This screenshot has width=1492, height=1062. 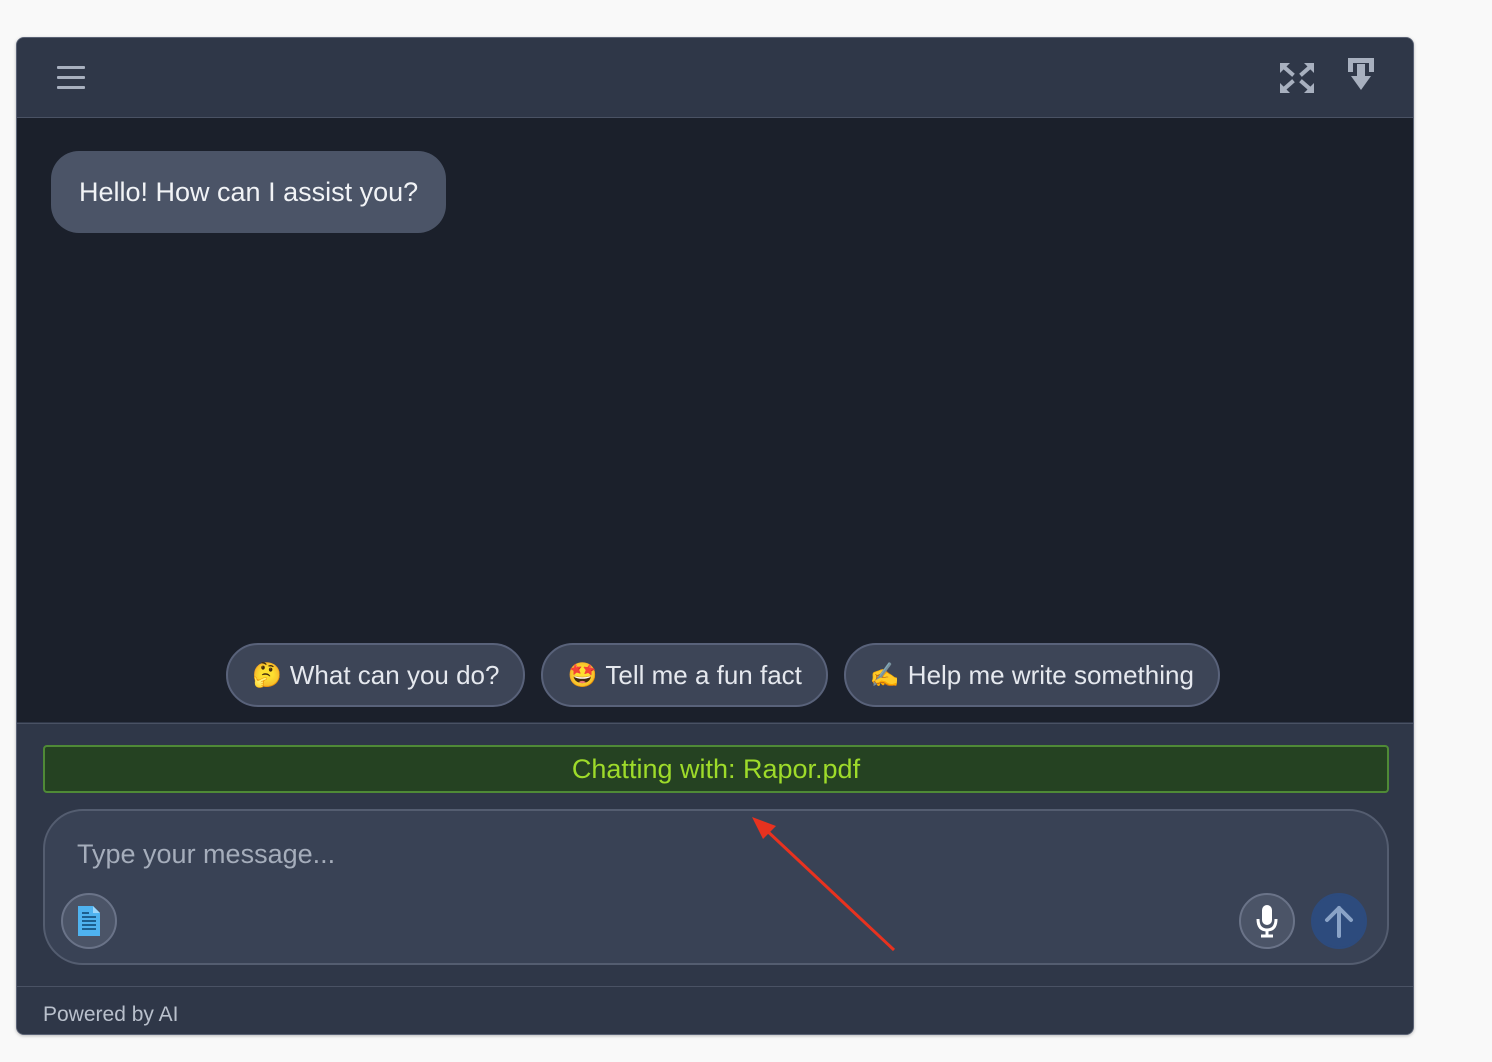 What do you see at coordinates (111, 1014) in the screenshot?
I see `powered-by-label: Powered by AI` at bounding box center [111, 1014].